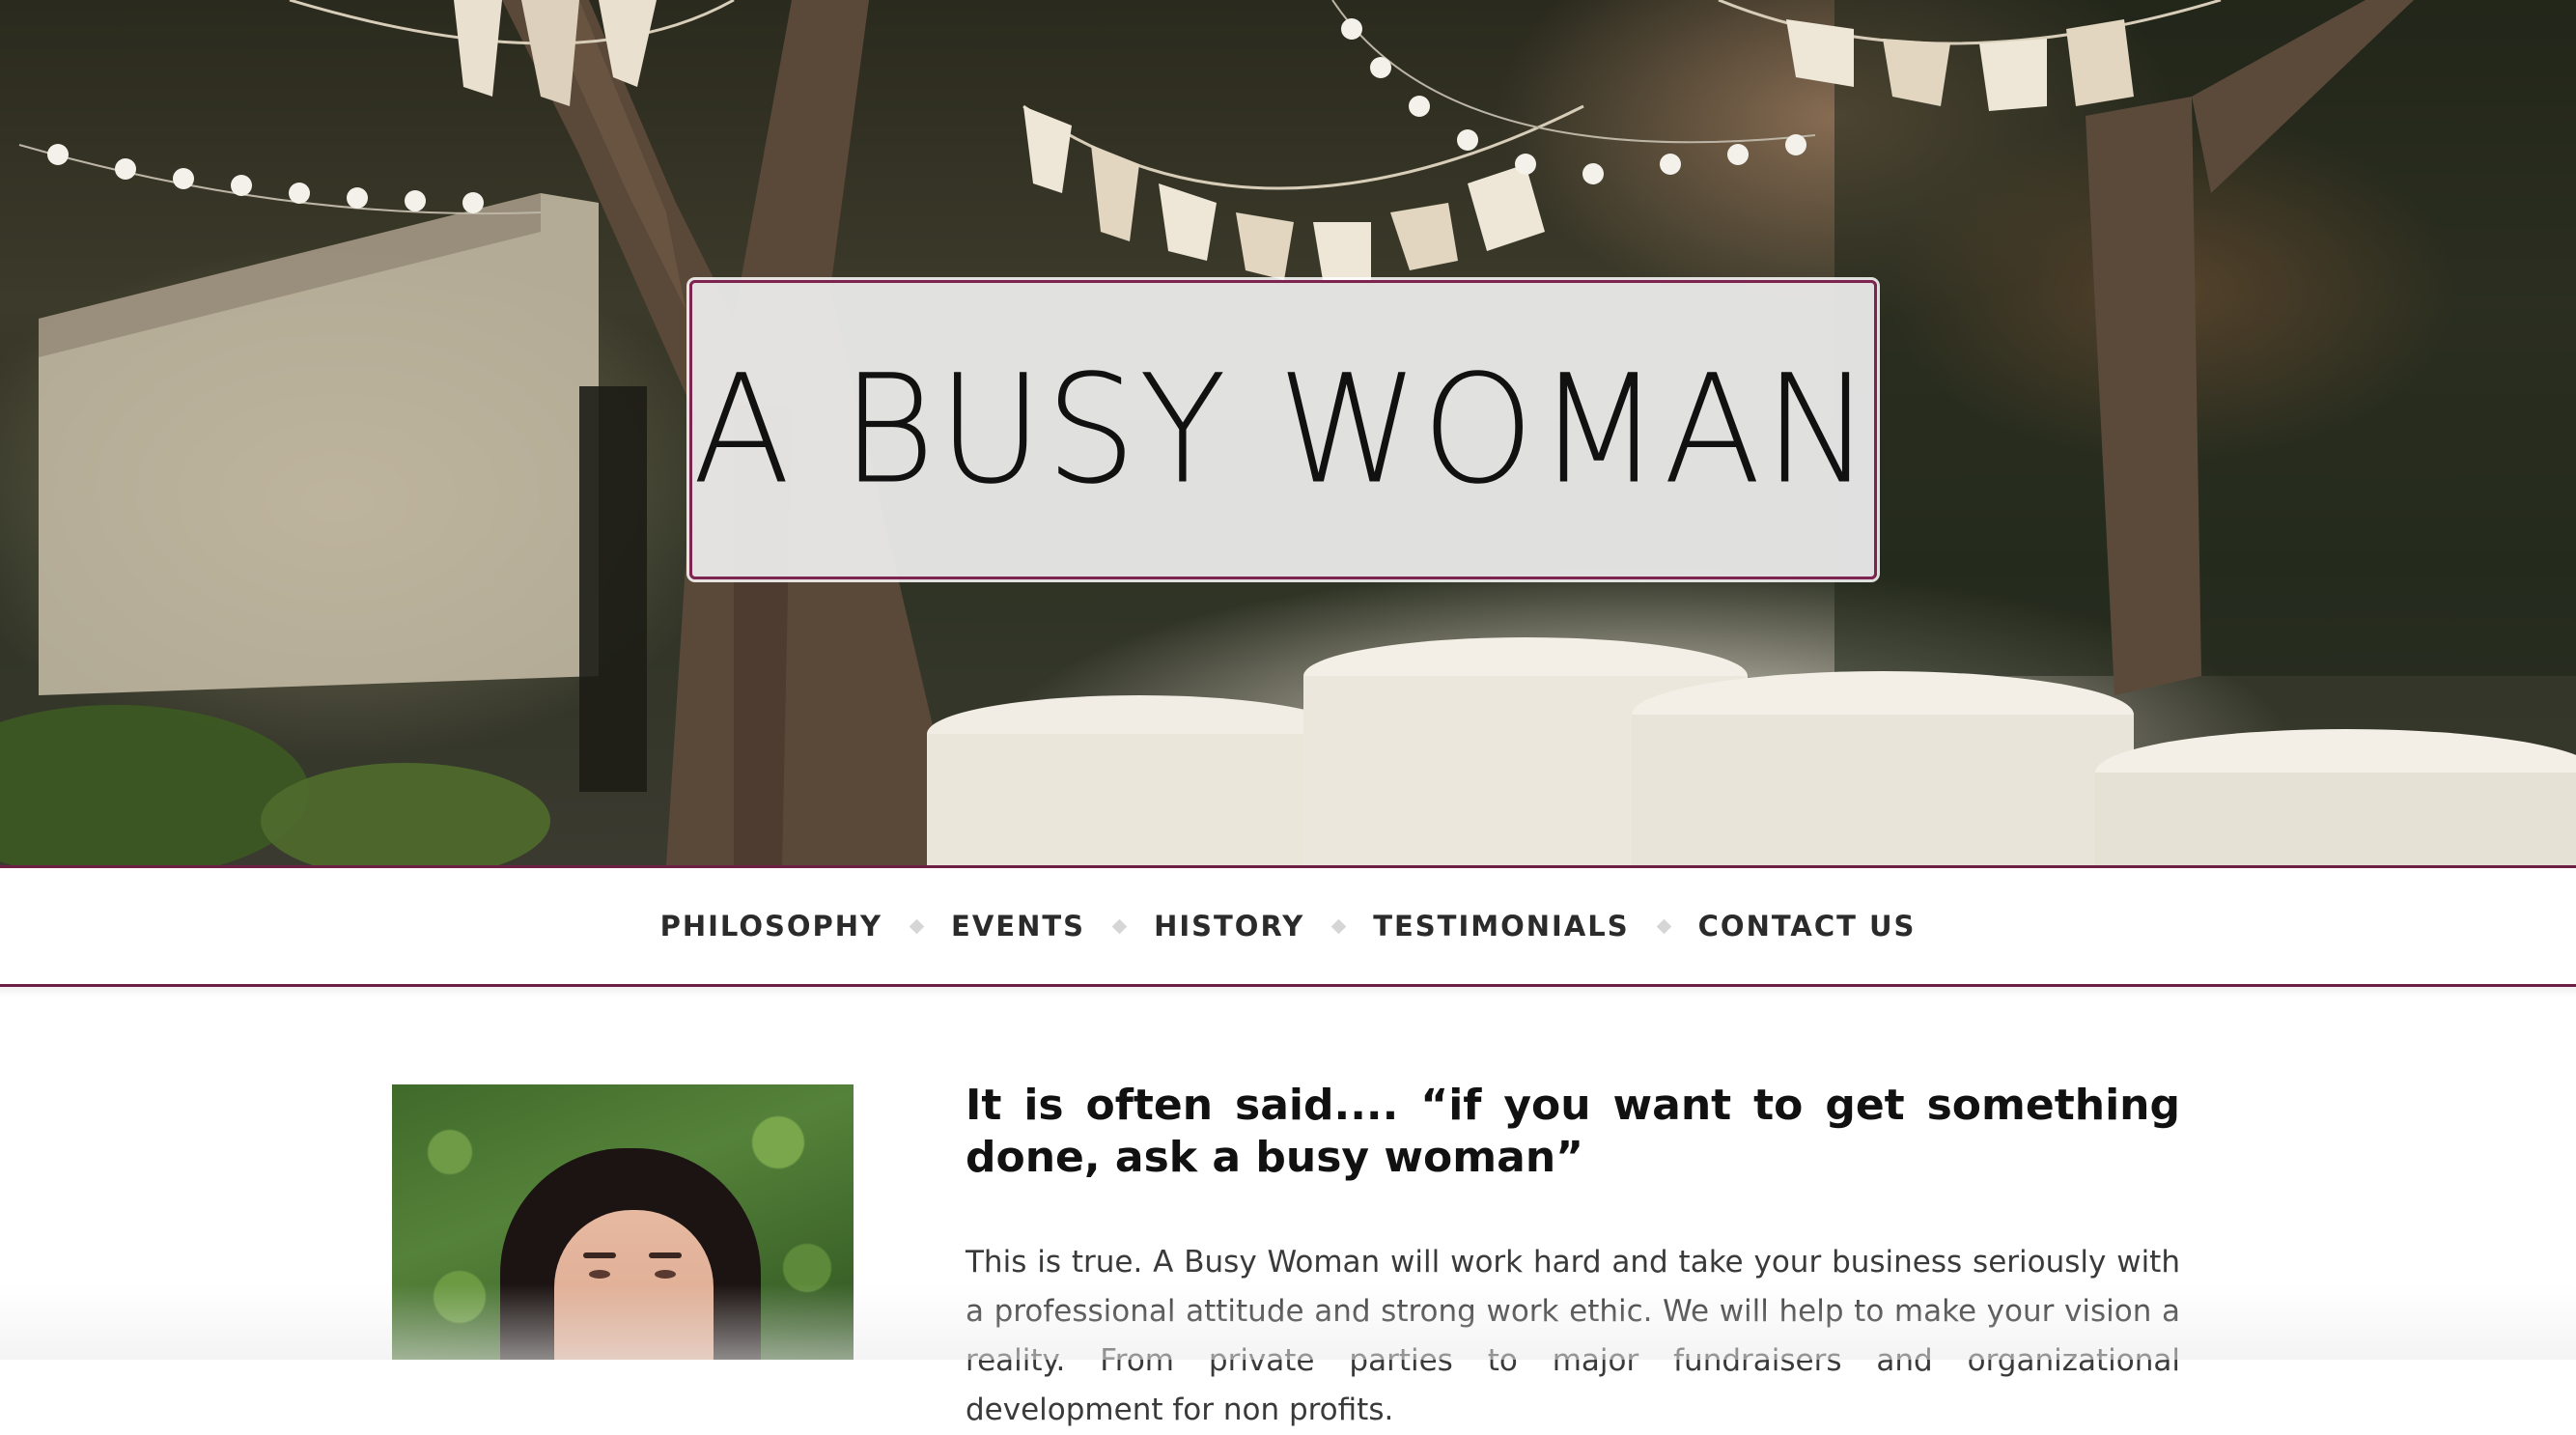 The height and width of the screenshot is (1435, 2576). What do you see at coordinates (634, 1285) in the screenshot?
I see `portrait-face` at bounding box center [634, 1285].